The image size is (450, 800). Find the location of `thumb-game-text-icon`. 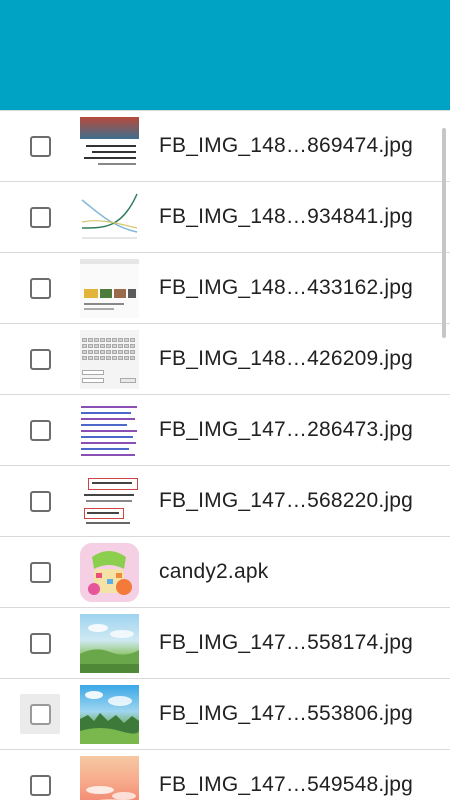

thumb-game-text-icon is located at coordinates (109, 501).